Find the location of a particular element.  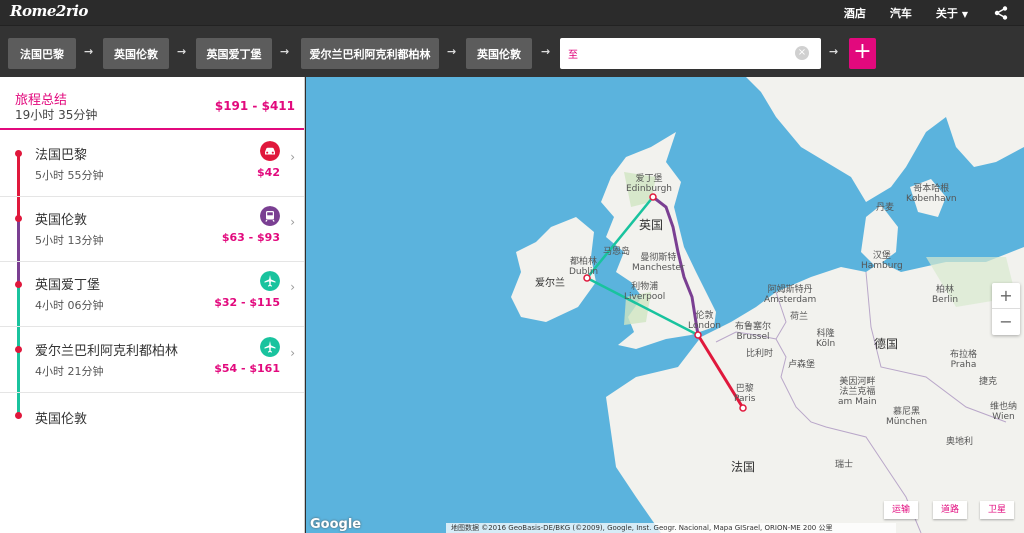

label-luxembourg: 卢森堡 is located at coordinates (802, 365).